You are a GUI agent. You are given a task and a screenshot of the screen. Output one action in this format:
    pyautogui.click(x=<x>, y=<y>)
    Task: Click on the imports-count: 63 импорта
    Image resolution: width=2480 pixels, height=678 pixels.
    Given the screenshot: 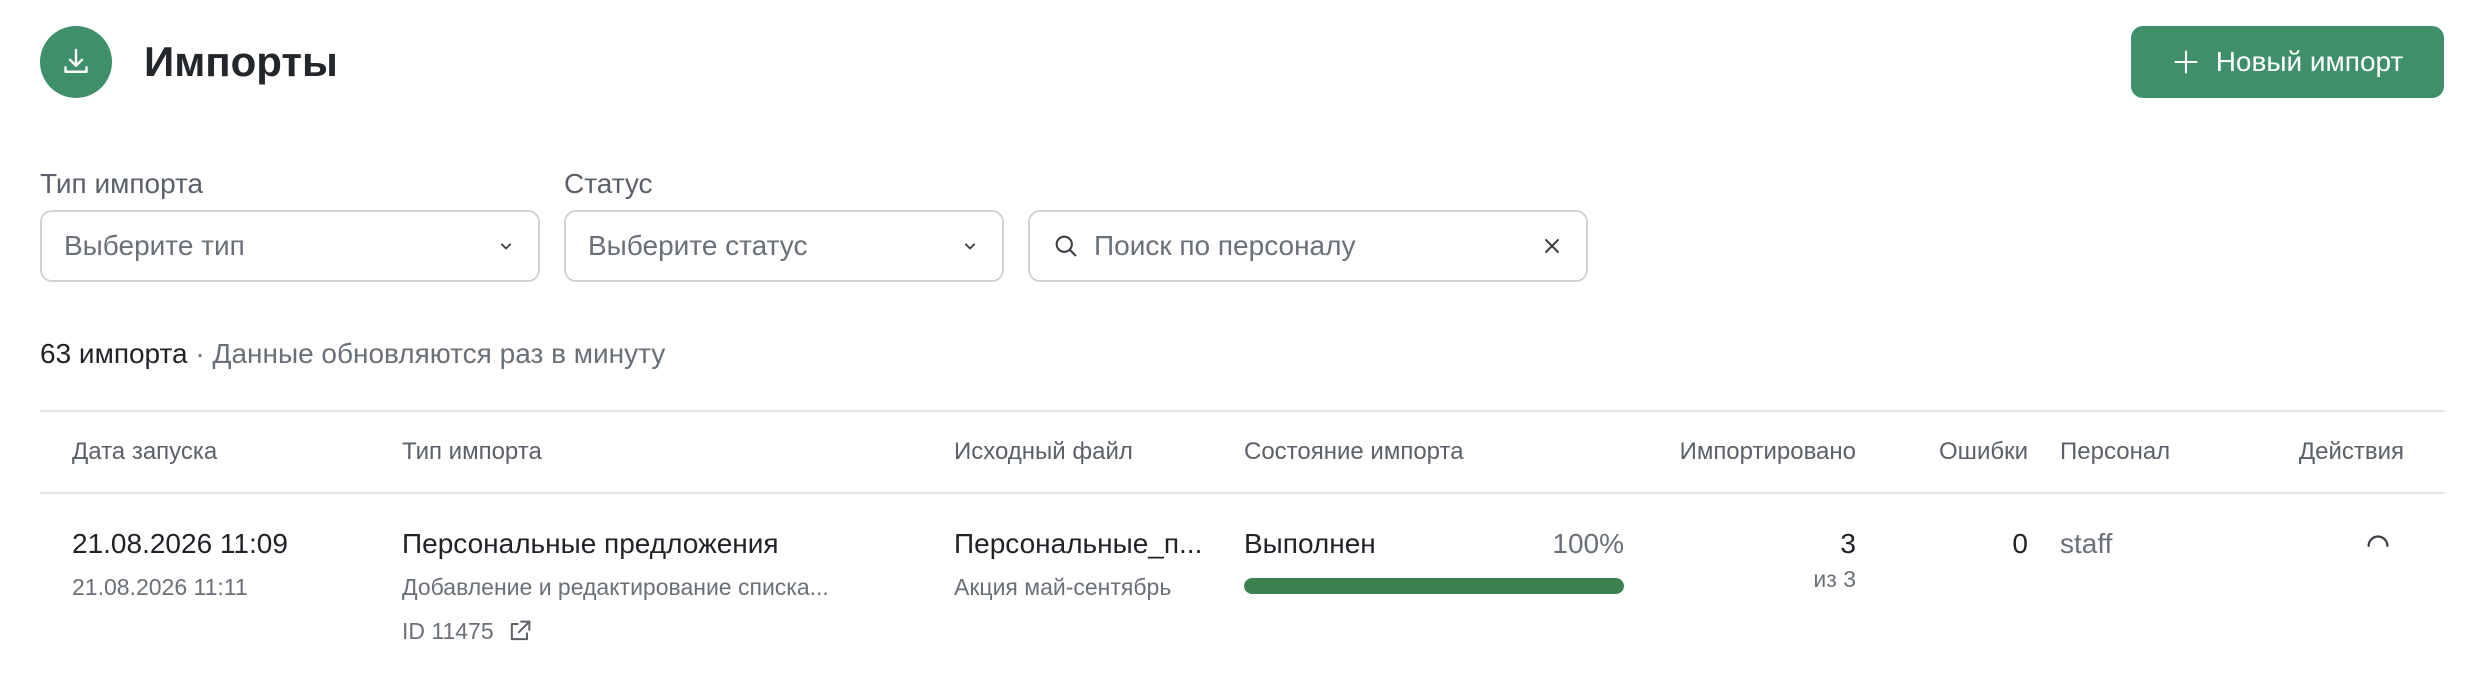 What is the action you would take?
    pyautogui.click(x=114, y=353)
    